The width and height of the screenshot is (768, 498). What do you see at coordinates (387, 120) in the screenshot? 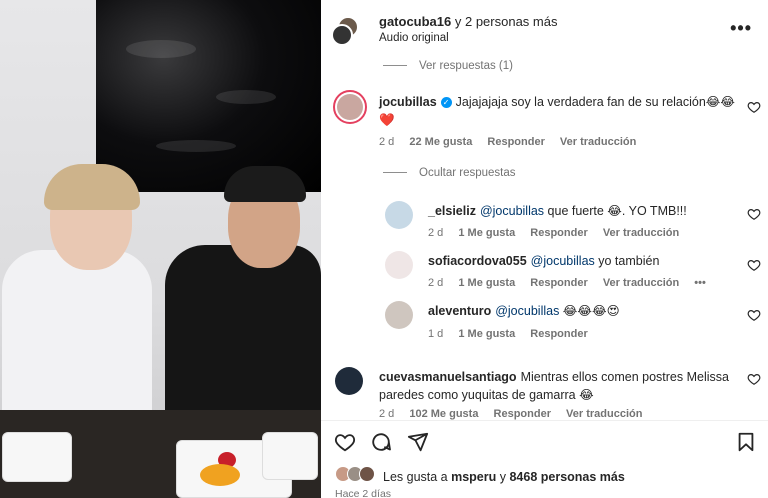
I see `comment-text: ❤️` at bounding box center [387, 120].